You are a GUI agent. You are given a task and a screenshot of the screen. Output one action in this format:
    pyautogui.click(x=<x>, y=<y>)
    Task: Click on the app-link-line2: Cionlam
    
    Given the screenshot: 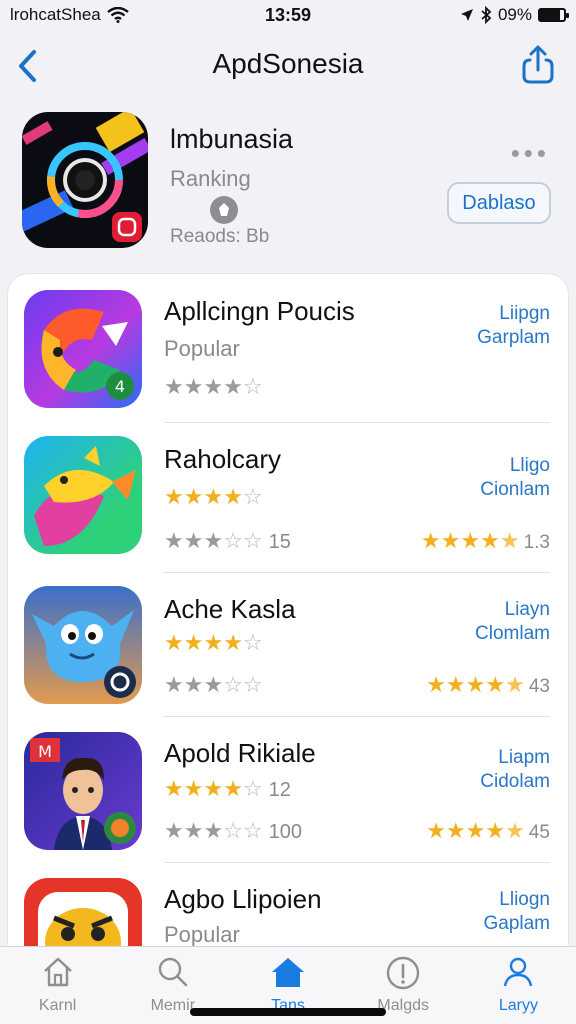 What is the action you would take?
    pyautogui.click(x=515, y=489)
    